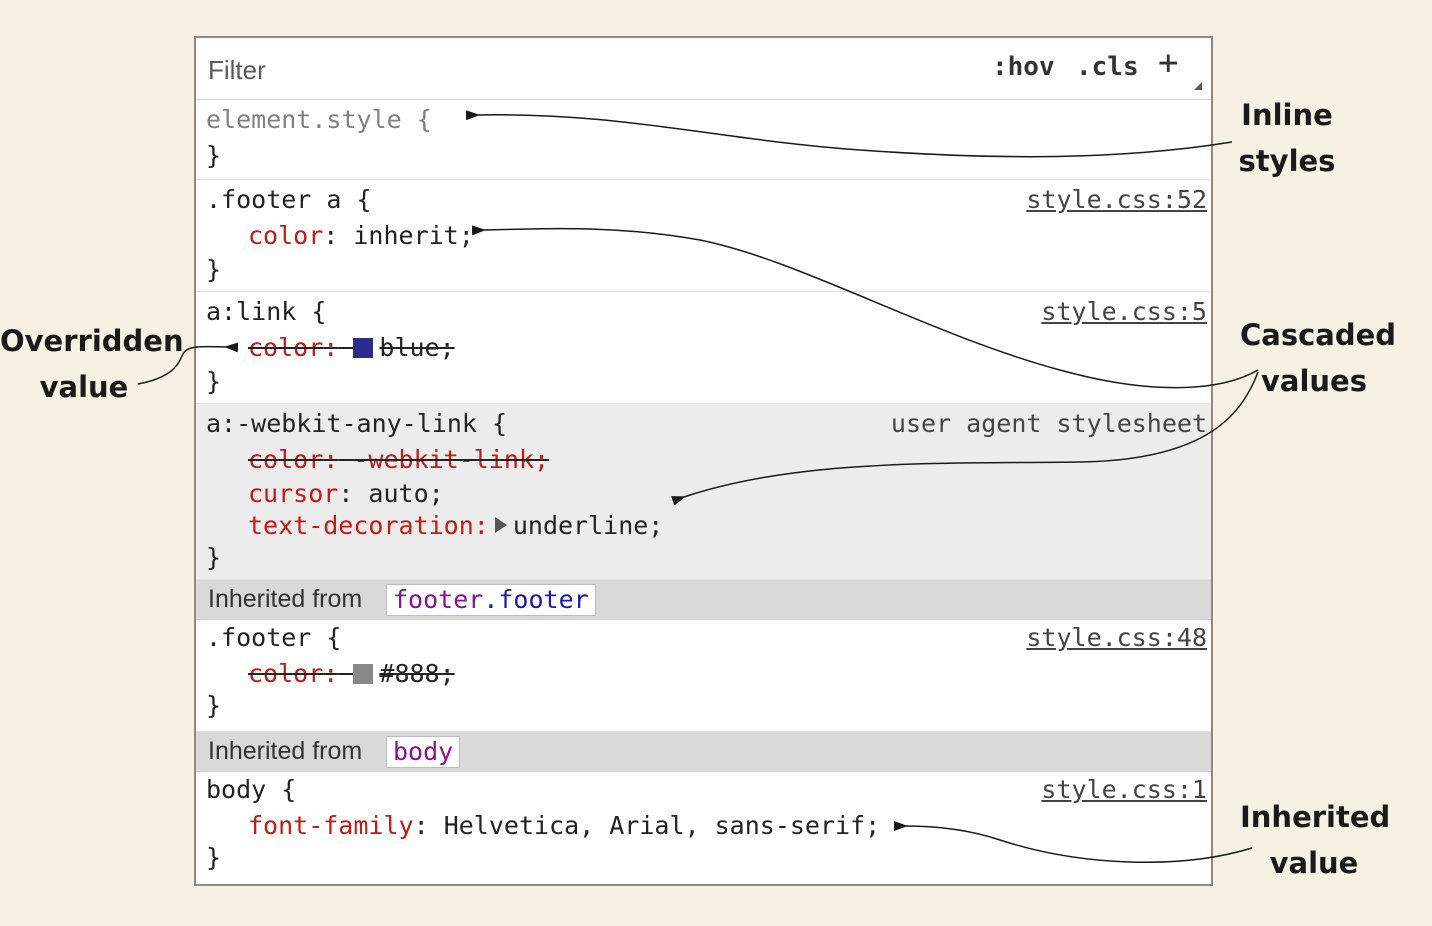 The height and width of the screenshot is (926, 1432). I want to click on arrow-overridden-value, so click(188, 363).